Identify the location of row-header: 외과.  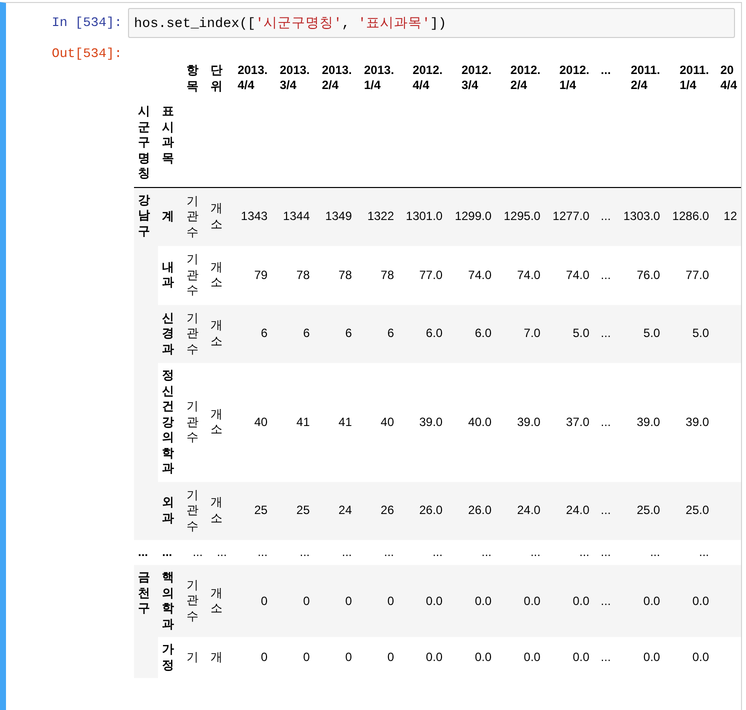
(170, 511).